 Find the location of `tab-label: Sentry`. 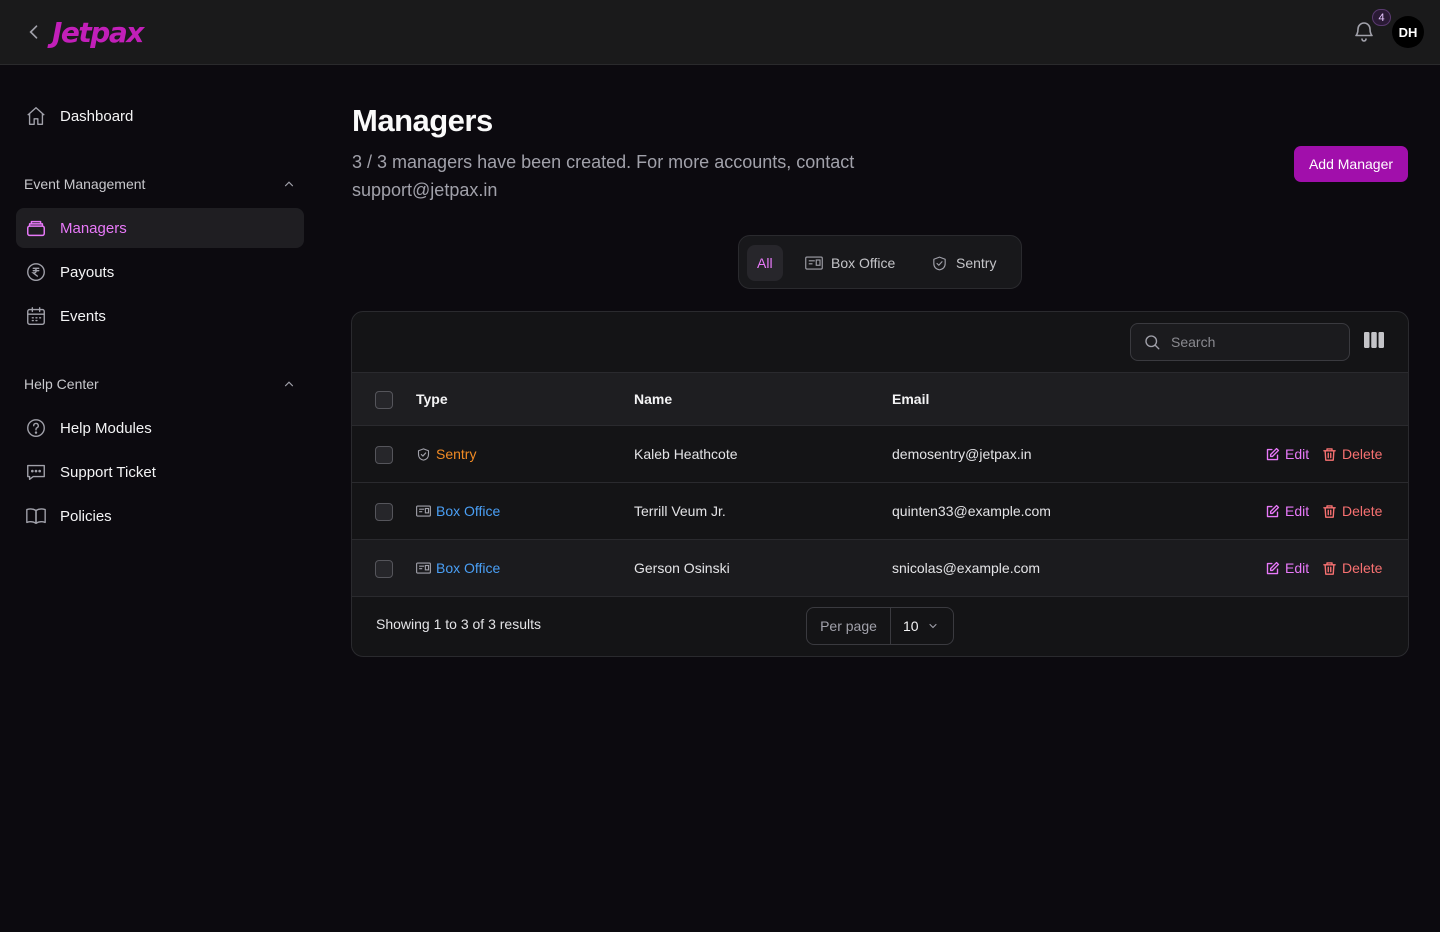

tab-label: Sentry is located at coordinates (976, 263).